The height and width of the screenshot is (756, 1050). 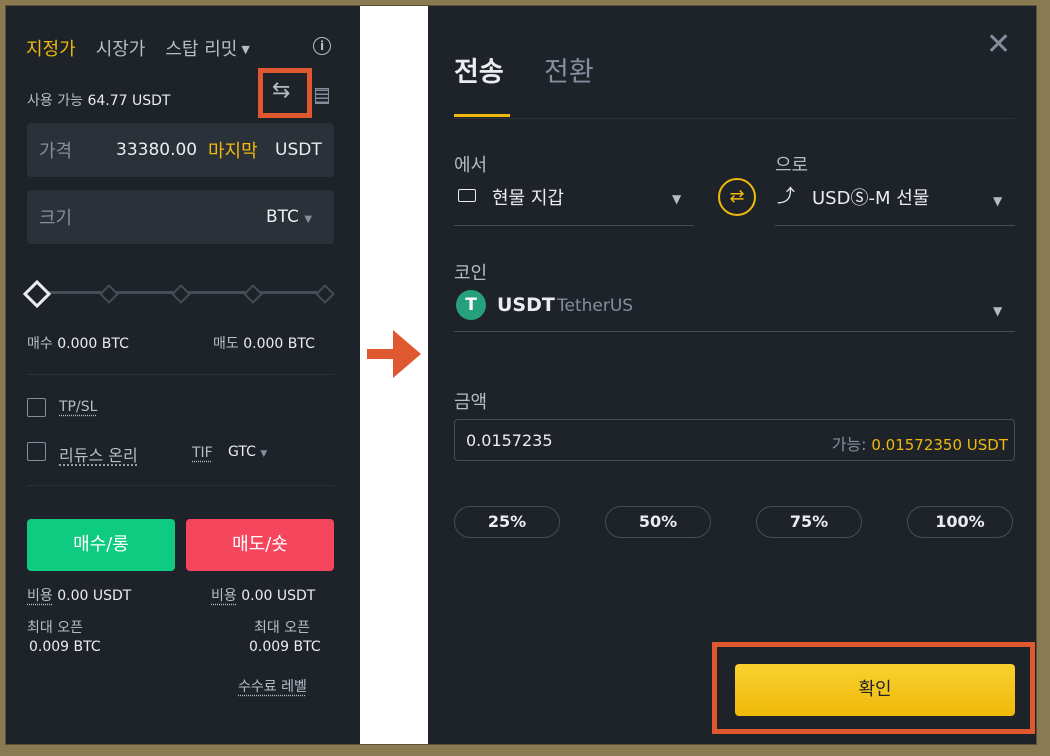 I want to click on tif-value: GTC, so click(x=242, y=452).